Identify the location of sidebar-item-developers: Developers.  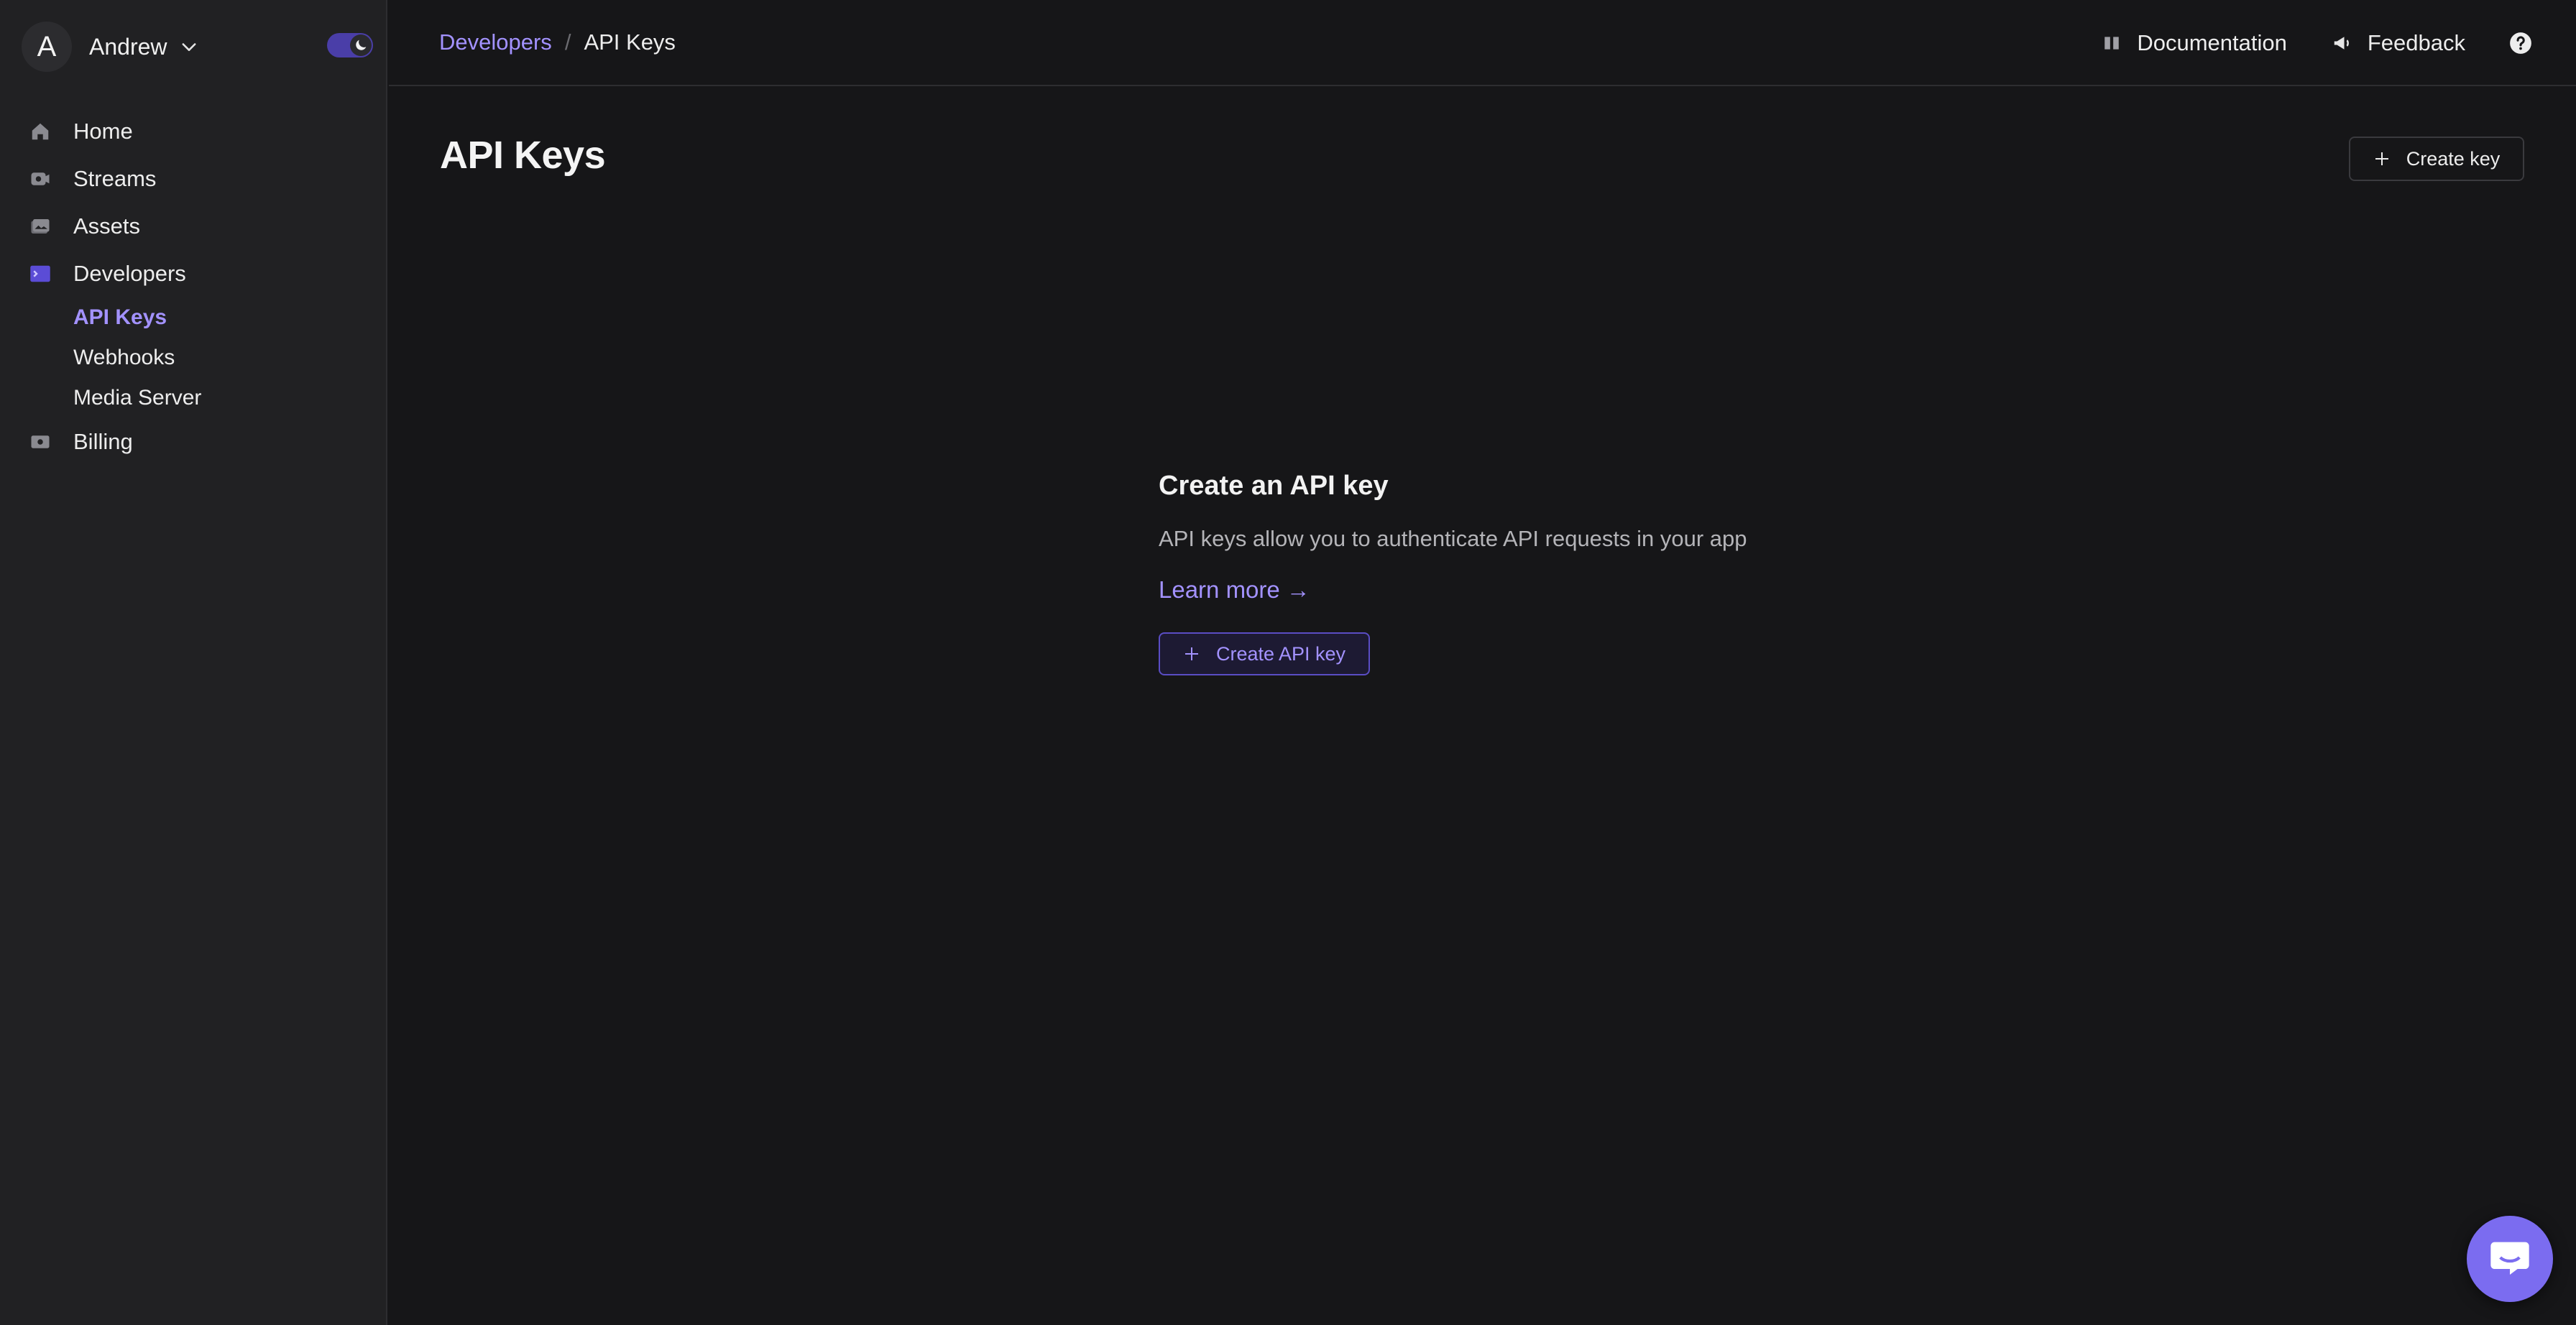
(193, 273).